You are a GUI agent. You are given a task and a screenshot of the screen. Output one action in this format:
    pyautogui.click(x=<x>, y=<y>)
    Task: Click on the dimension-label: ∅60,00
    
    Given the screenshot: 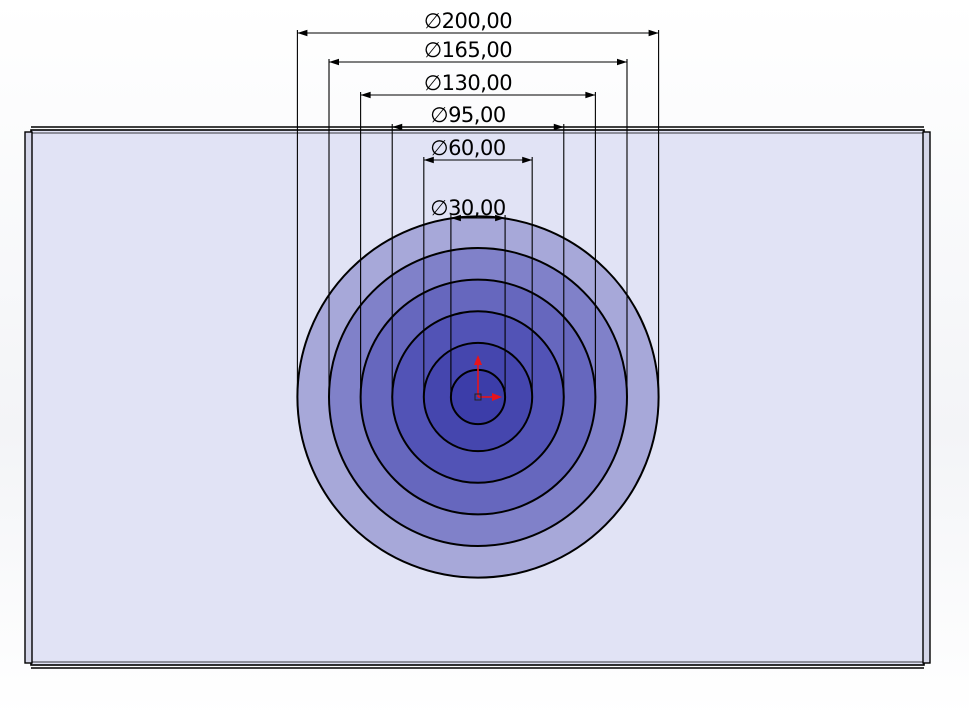 What is the action you would take?
    pyautogui.click(x=468, y=148)
    